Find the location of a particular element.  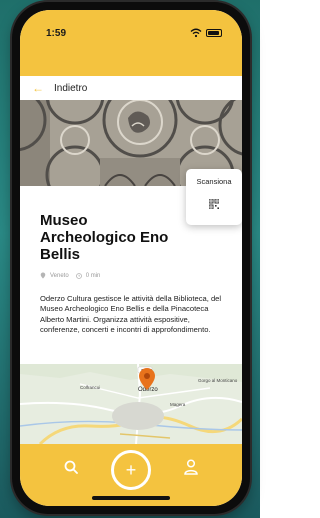

map-pin-icon is located at coordinates (147, 379).